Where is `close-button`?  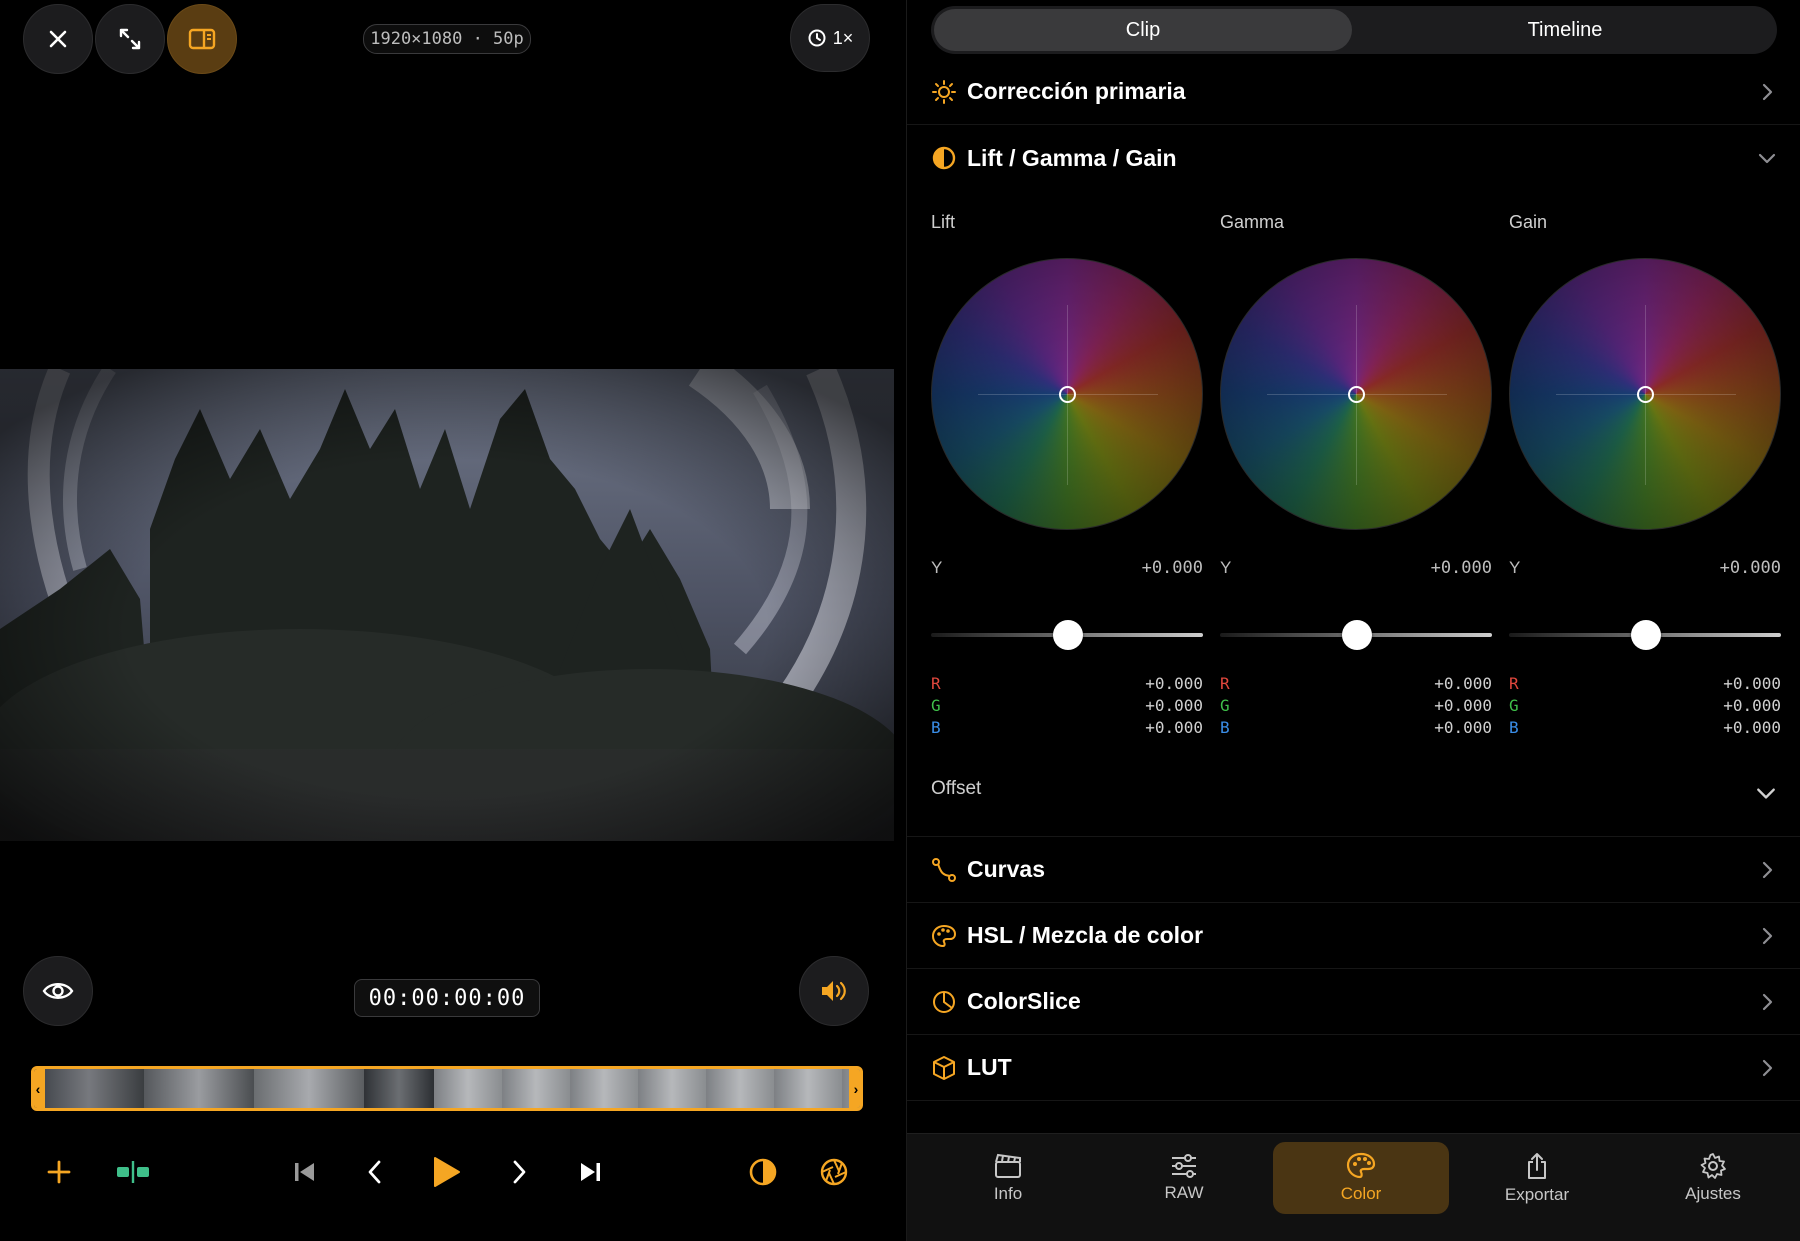
close-button is located at coordinates (58, 39).